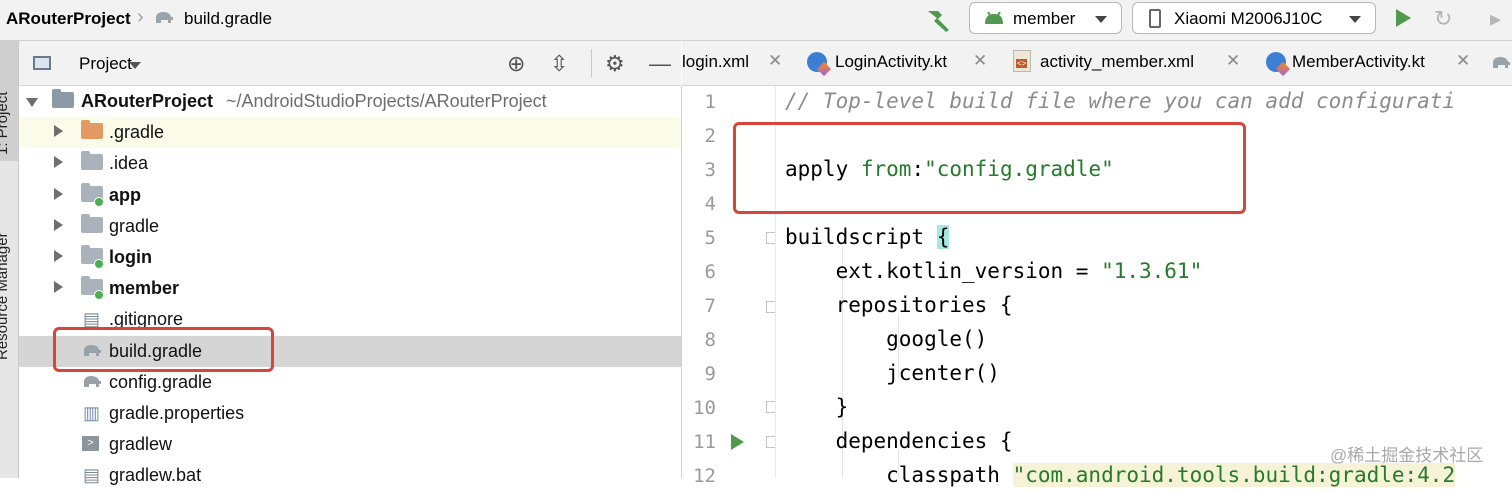 This screenshot has width=1512, height=491. What do you see at coordinates (559, 64) in the screenshot?
I see `collapse-all-icon: ⇳` at bounding box center [559, 64].